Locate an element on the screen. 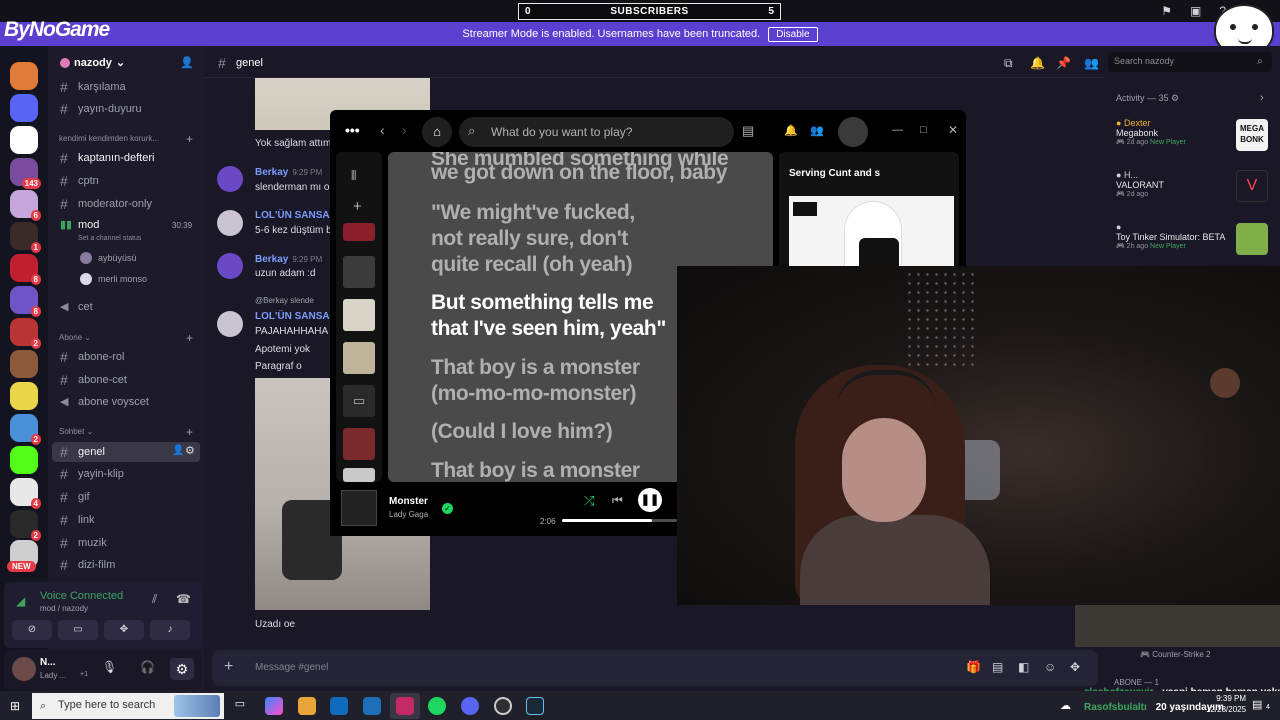 The image size is (1280, 720). emoji-icon: ☺ is located at coordinates (1050, 667).